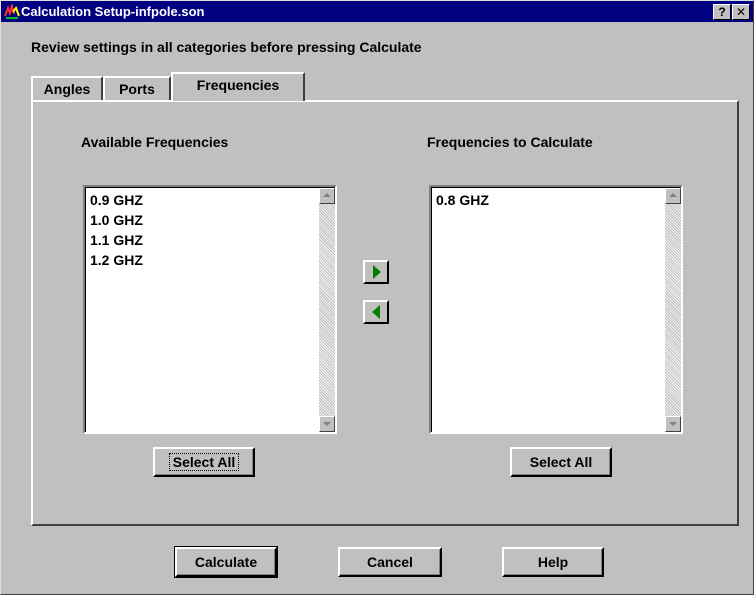  I want to click on list-item: 1.2 GHZ, so click(202, 260).